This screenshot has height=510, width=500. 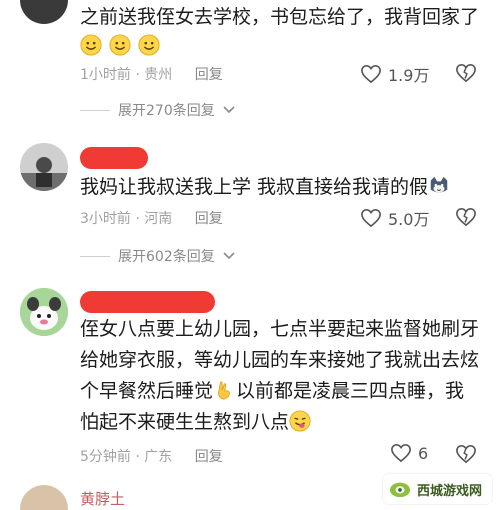 What do you see at coordinates (224, 390) in the screenshot?
I see `ok-hand-emoji-icon` at bounding box center [224, 390].